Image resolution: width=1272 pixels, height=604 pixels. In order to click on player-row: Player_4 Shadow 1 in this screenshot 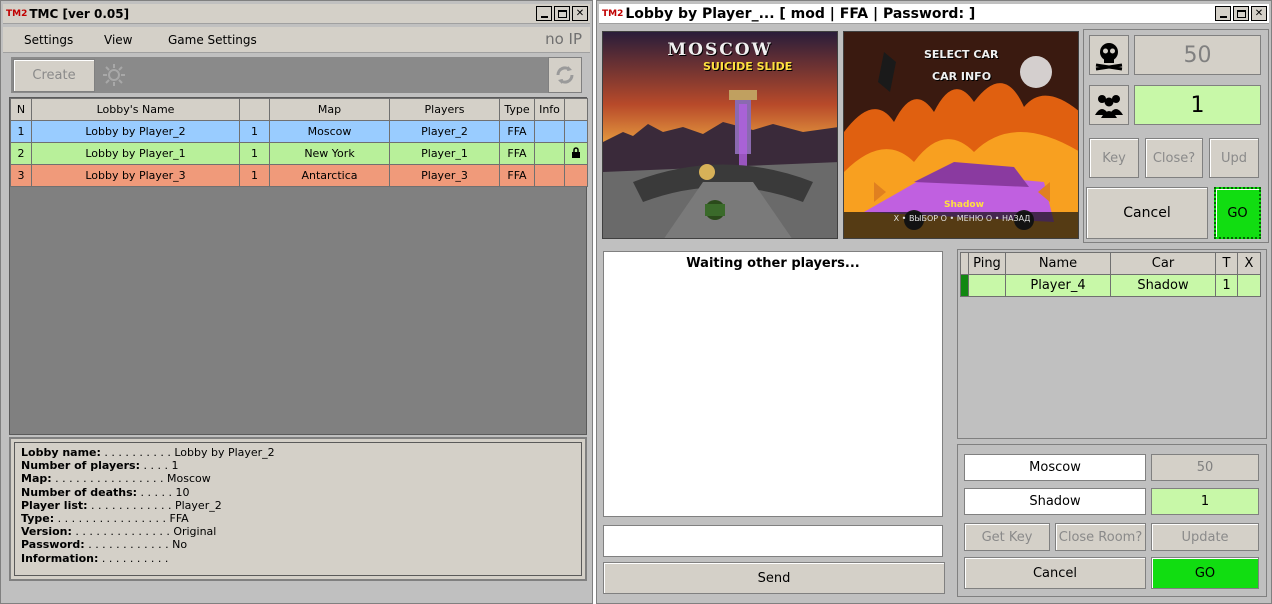, I will do `click(1110, 285)`.